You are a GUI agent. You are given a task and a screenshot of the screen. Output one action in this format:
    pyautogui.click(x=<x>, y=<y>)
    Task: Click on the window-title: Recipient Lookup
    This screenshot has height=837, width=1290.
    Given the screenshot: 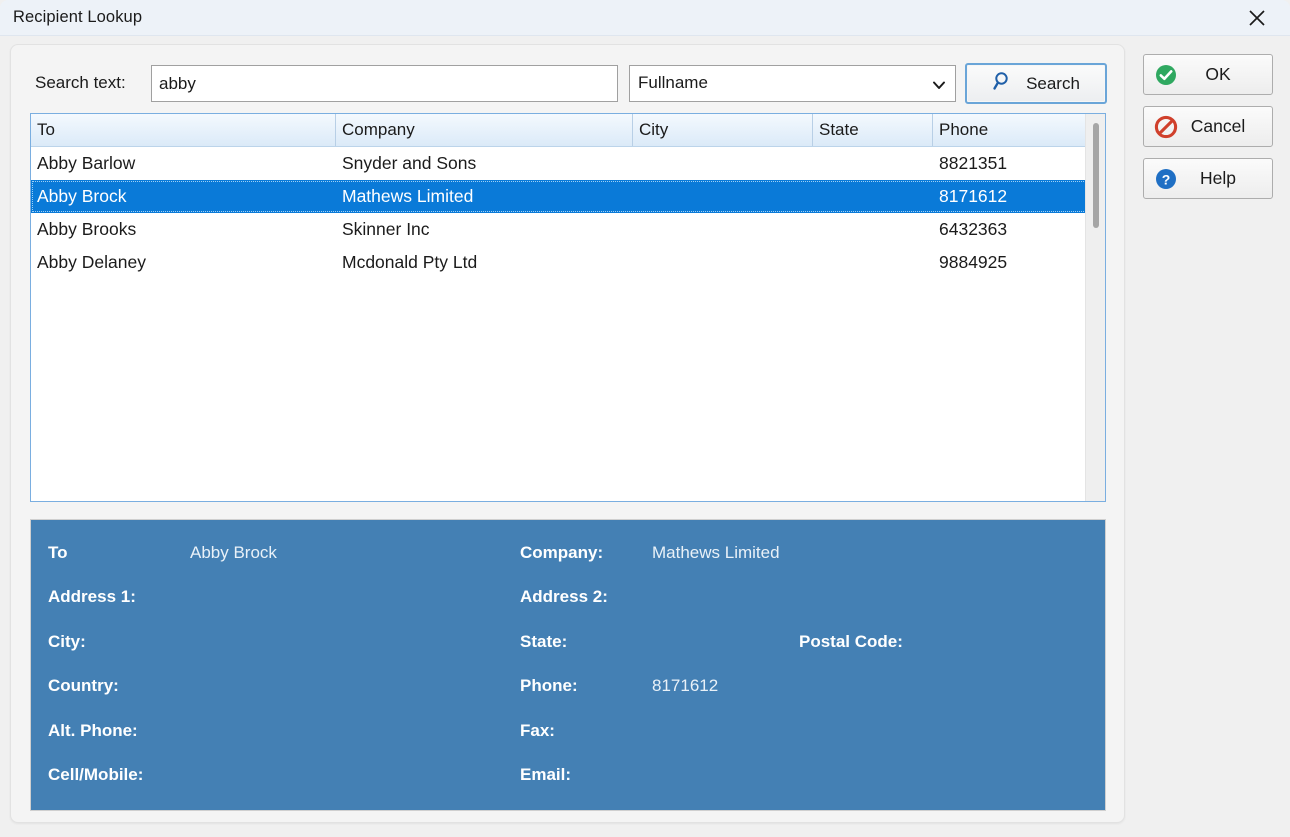 What is the action you would take?
    pyautogui.click(x=78, y=17)
    